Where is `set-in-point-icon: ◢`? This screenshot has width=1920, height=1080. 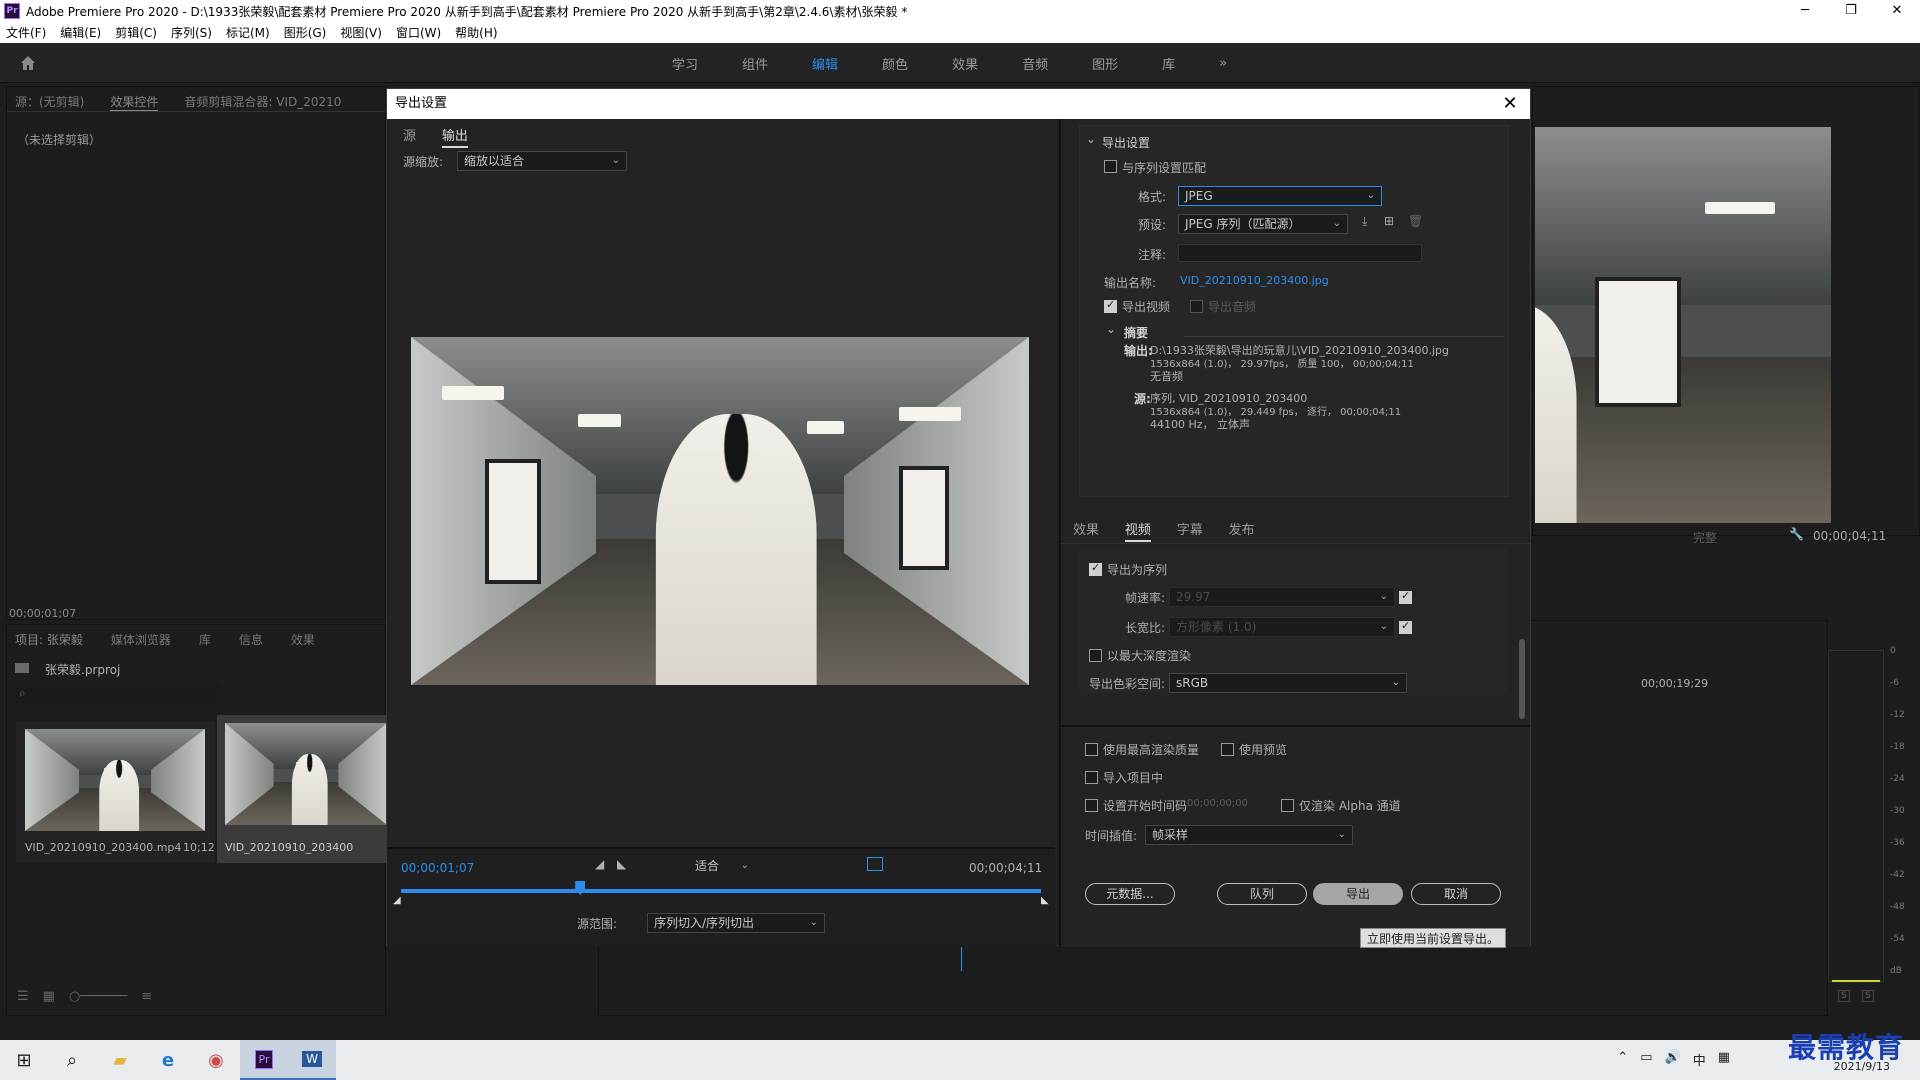 set-in-point-icon: ◢ is located at coordinates (599, 864).